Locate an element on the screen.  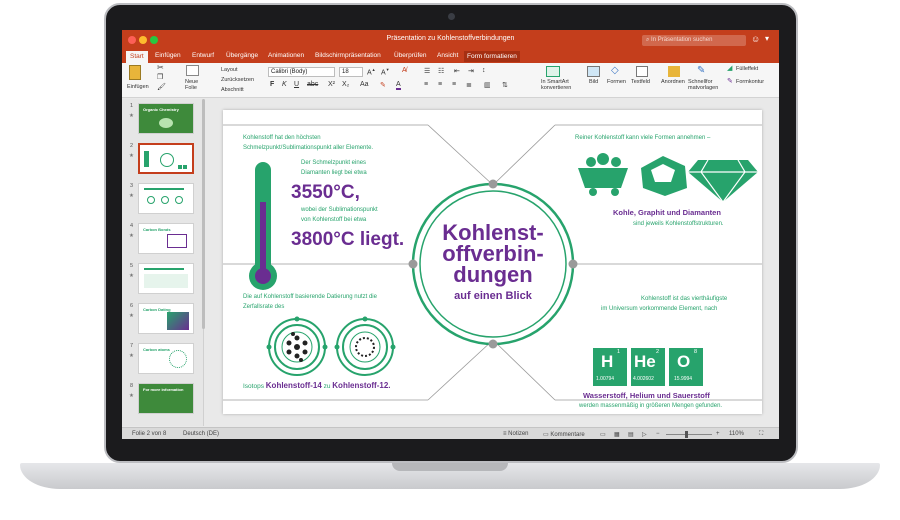
change-case-icon: Aa is located at coordinates (364, 84).